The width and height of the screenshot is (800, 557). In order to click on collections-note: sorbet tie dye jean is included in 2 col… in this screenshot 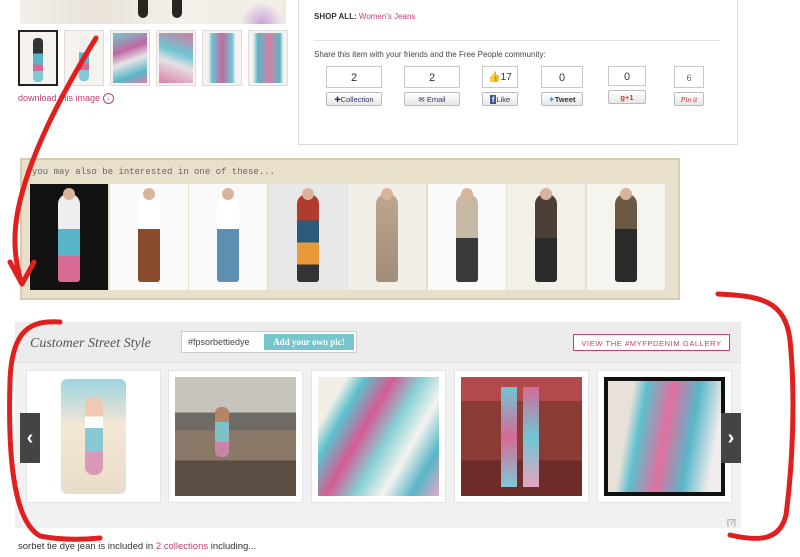, I will do `click(137, 546)`.